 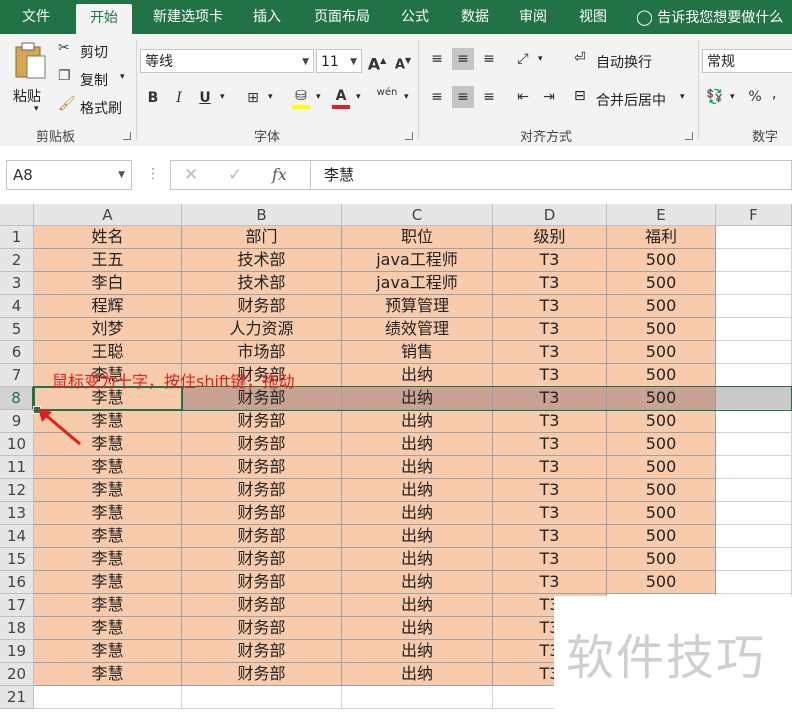 What do you see at coordinates (262, 329) in the screenshot?
I see `cell: 人力资源` at bounding box center [262, 329].